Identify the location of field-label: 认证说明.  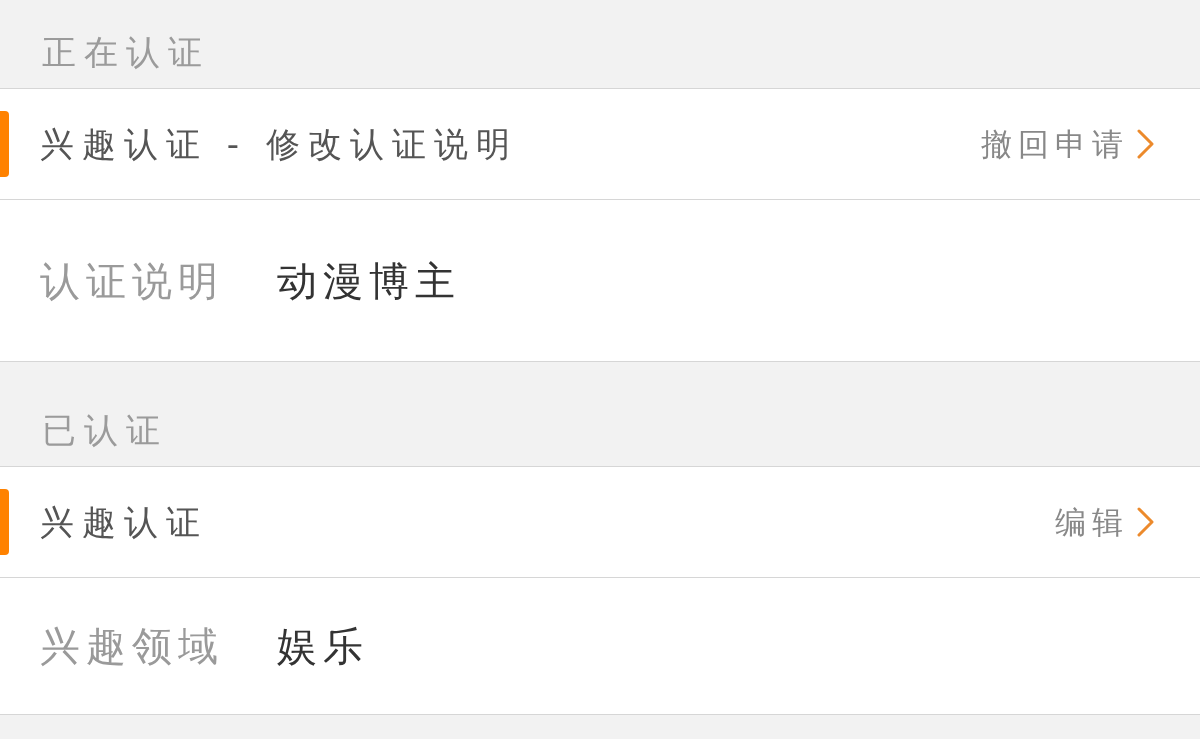
(132, 280).